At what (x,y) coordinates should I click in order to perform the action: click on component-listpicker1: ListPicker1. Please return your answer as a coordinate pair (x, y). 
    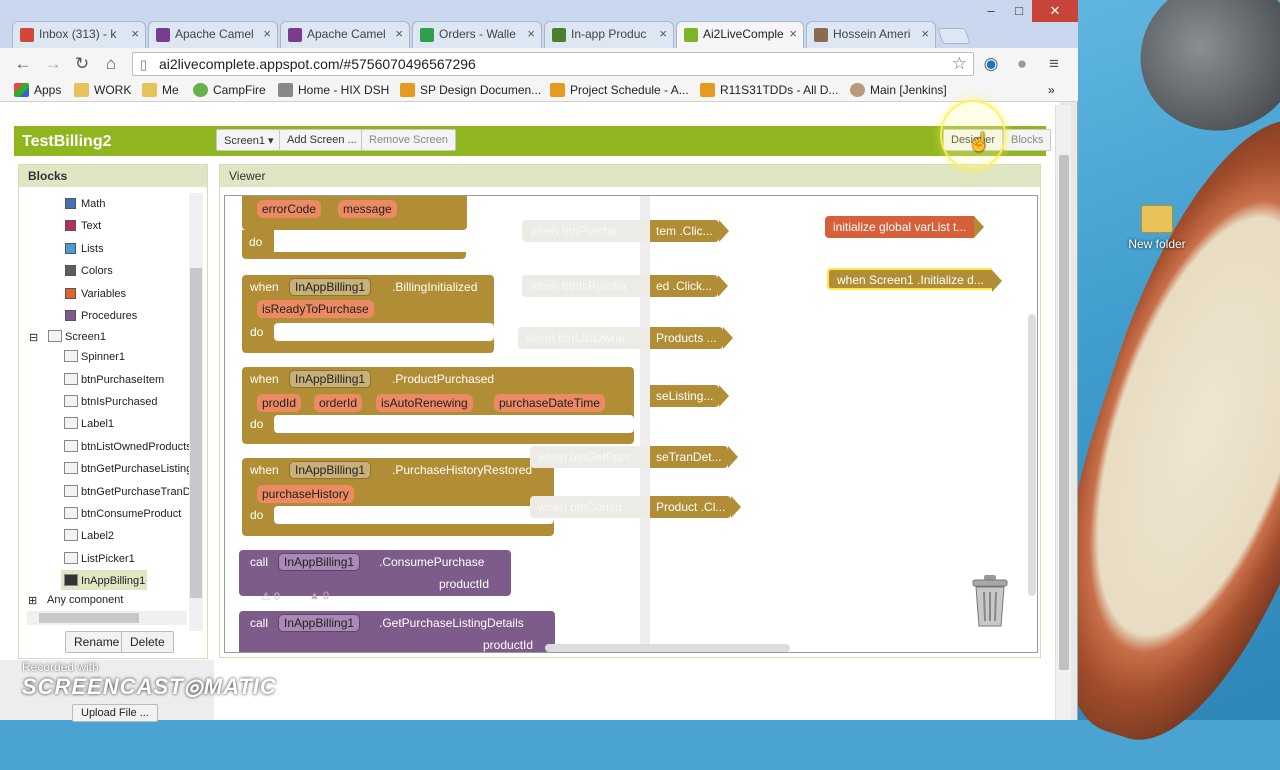
    Looking at the image, I should click on (99, 558).